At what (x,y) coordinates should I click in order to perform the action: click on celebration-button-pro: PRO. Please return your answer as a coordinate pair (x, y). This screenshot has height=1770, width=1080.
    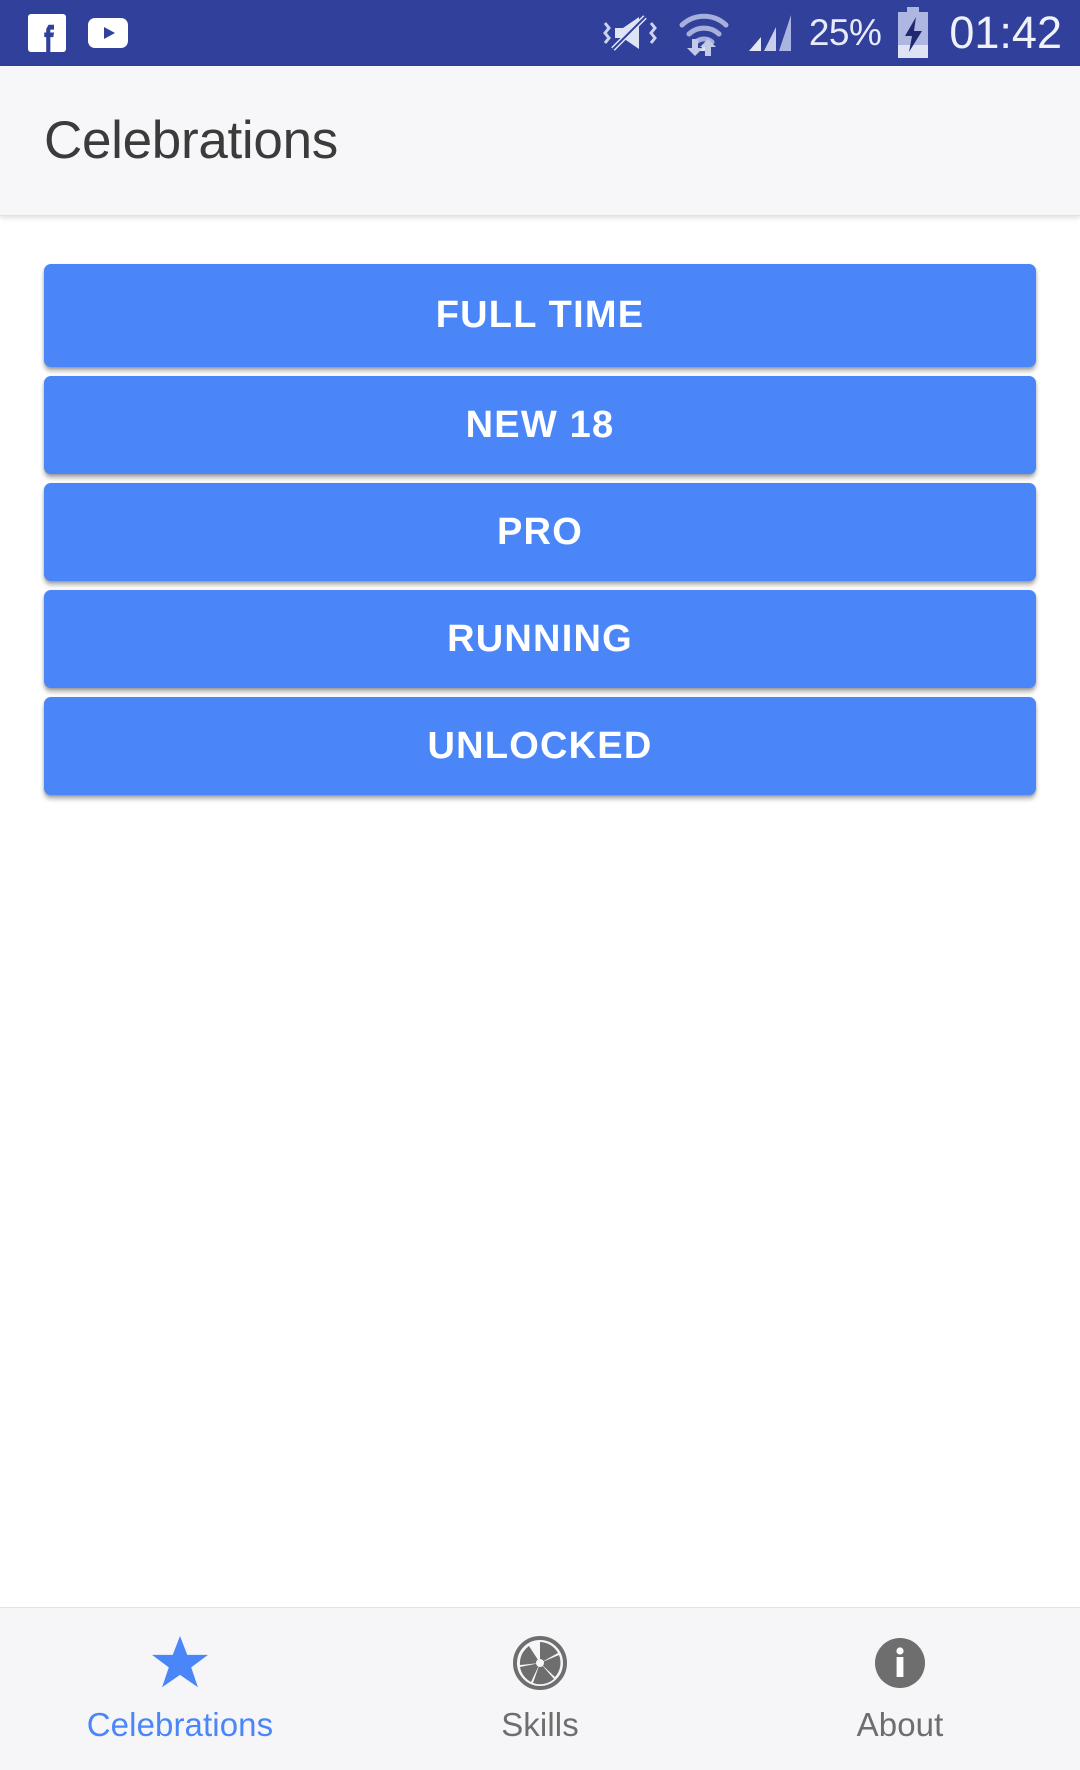
    Looking at the image, I should click on (540, 532).